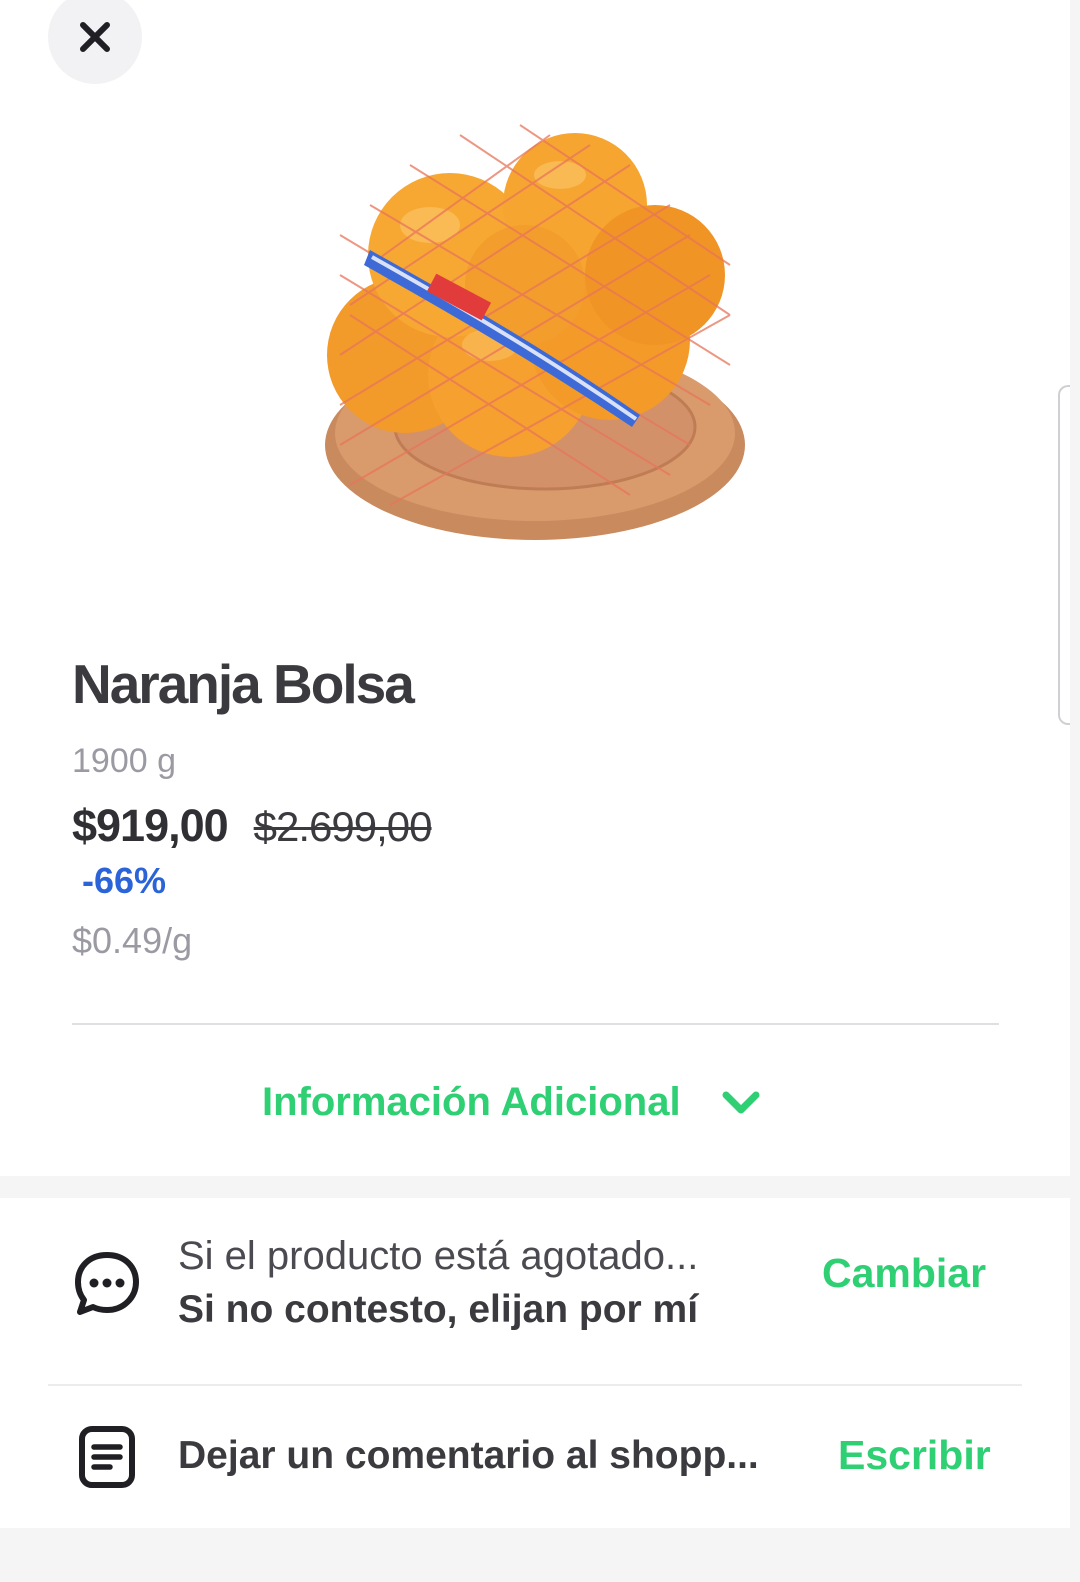 This screenshot has width=1080, height=1582. I want to click on background-edge, so click(1075, 791).